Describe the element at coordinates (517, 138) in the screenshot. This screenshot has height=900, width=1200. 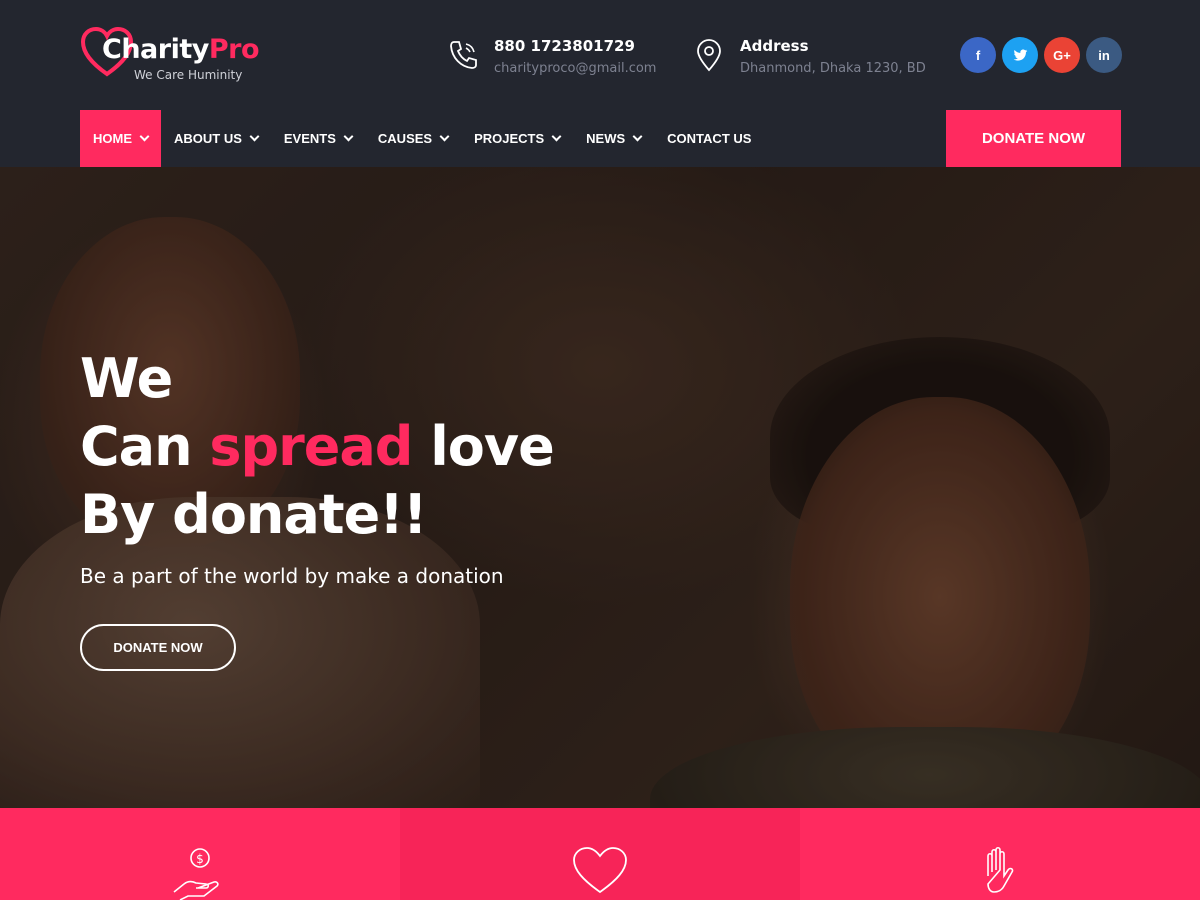
I see `nav-item-projects: PROJECTS` at that location.